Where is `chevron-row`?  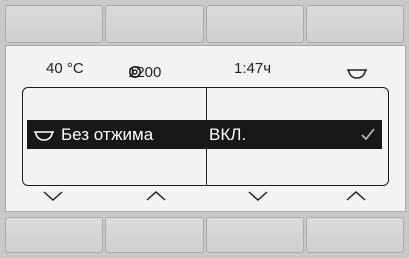
chevron-row is located at coordinates (205, 198).